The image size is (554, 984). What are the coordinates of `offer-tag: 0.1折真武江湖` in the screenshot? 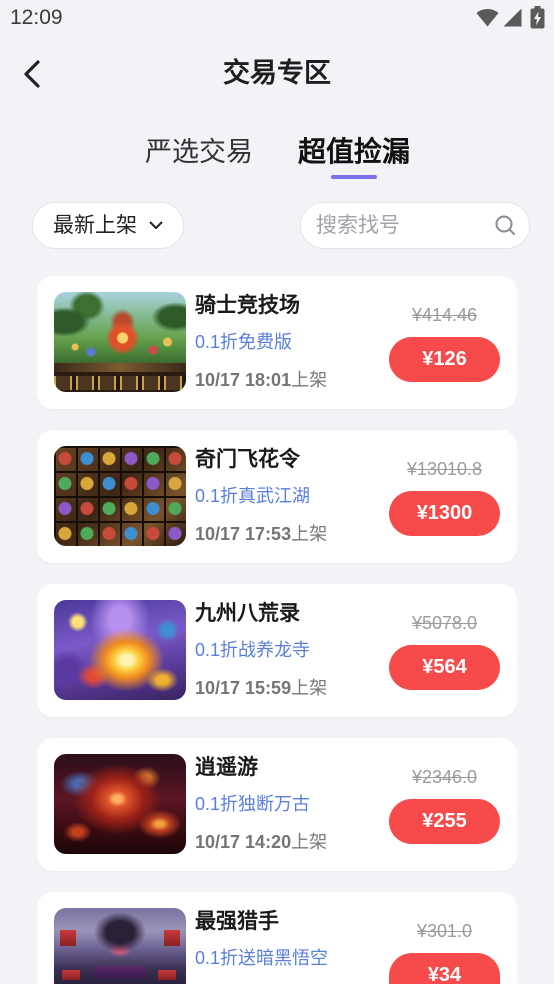 It's located at (253, 496).